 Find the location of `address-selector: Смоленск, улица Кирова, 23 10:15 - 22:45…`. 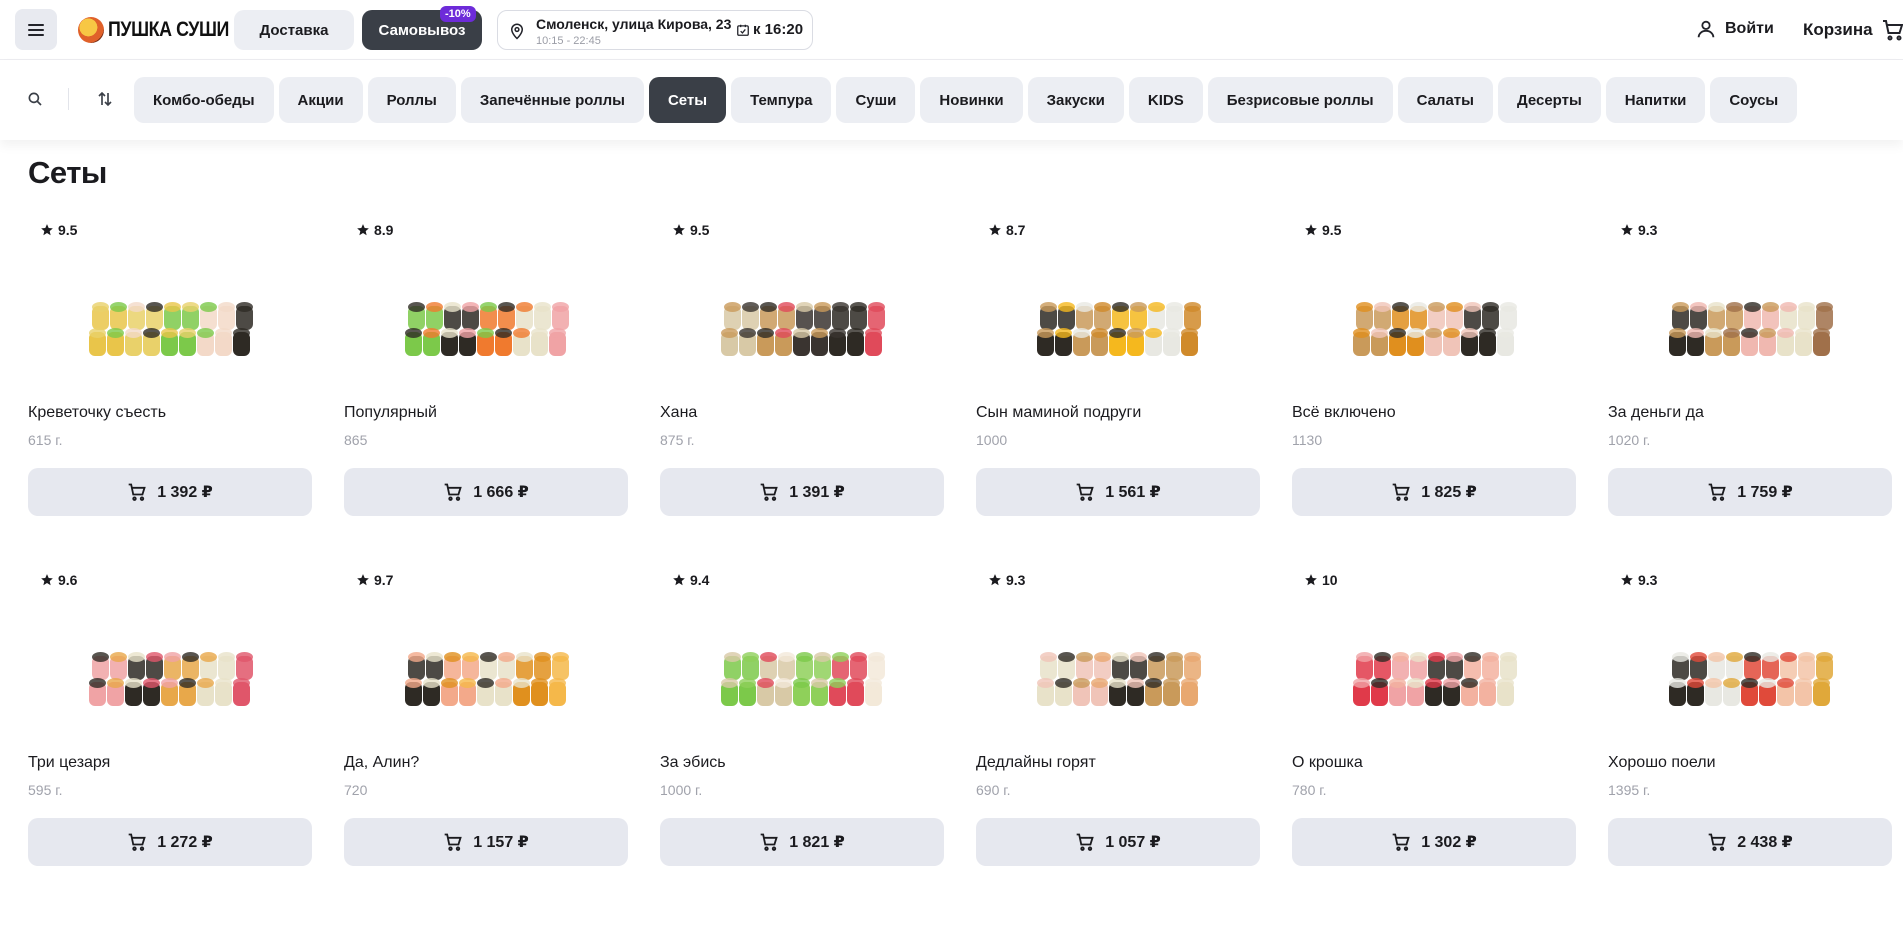

address-selector: Смоленск, улица Кирова, 23 10:15 - 22:45… is located at coordinates (655, 30).